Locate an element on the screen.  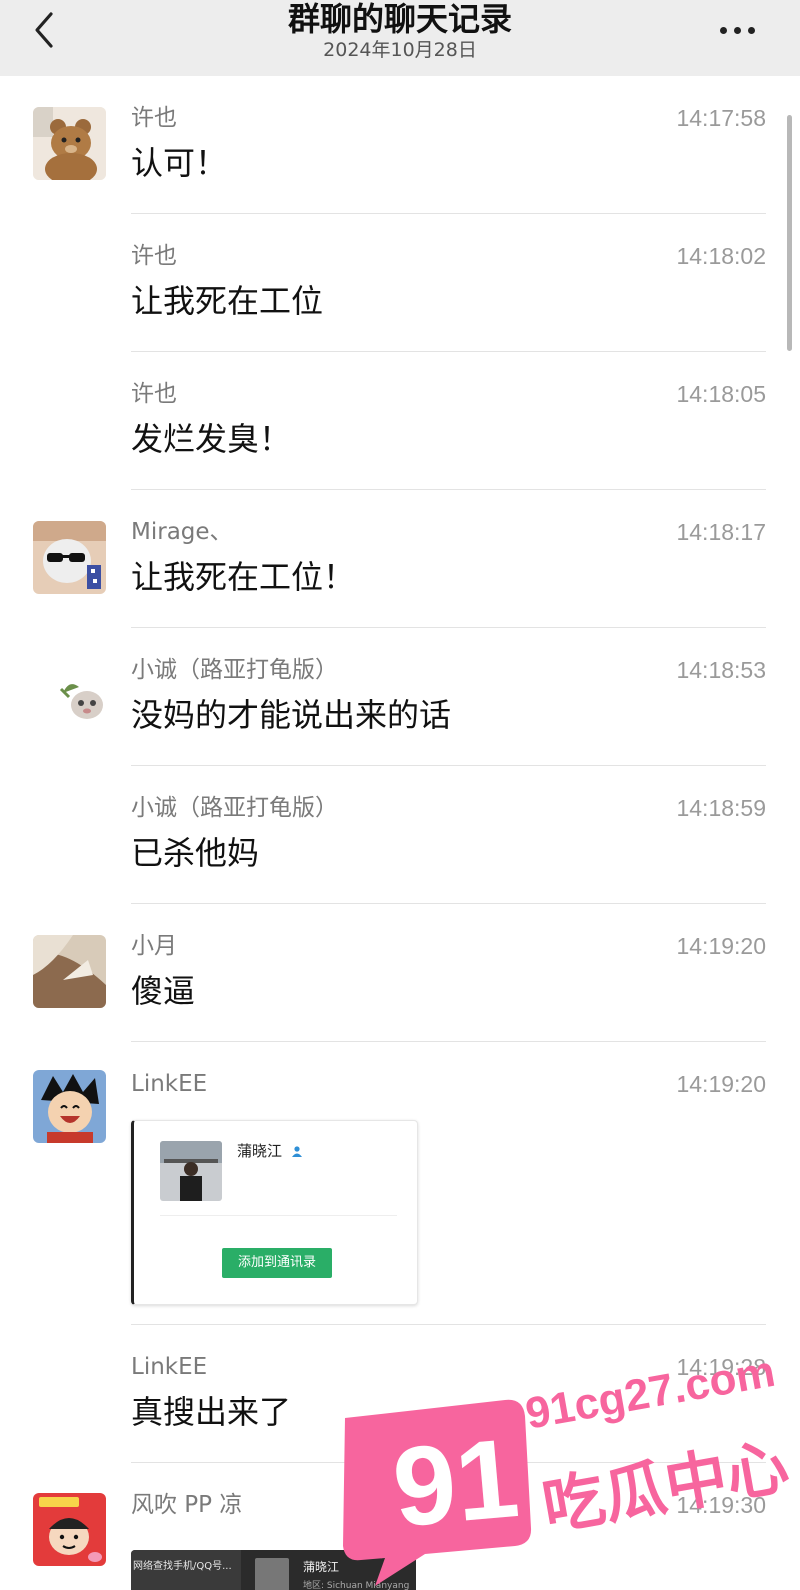
sender-name: 风吹 PP 凉 is located at coordinates (187, 1505).